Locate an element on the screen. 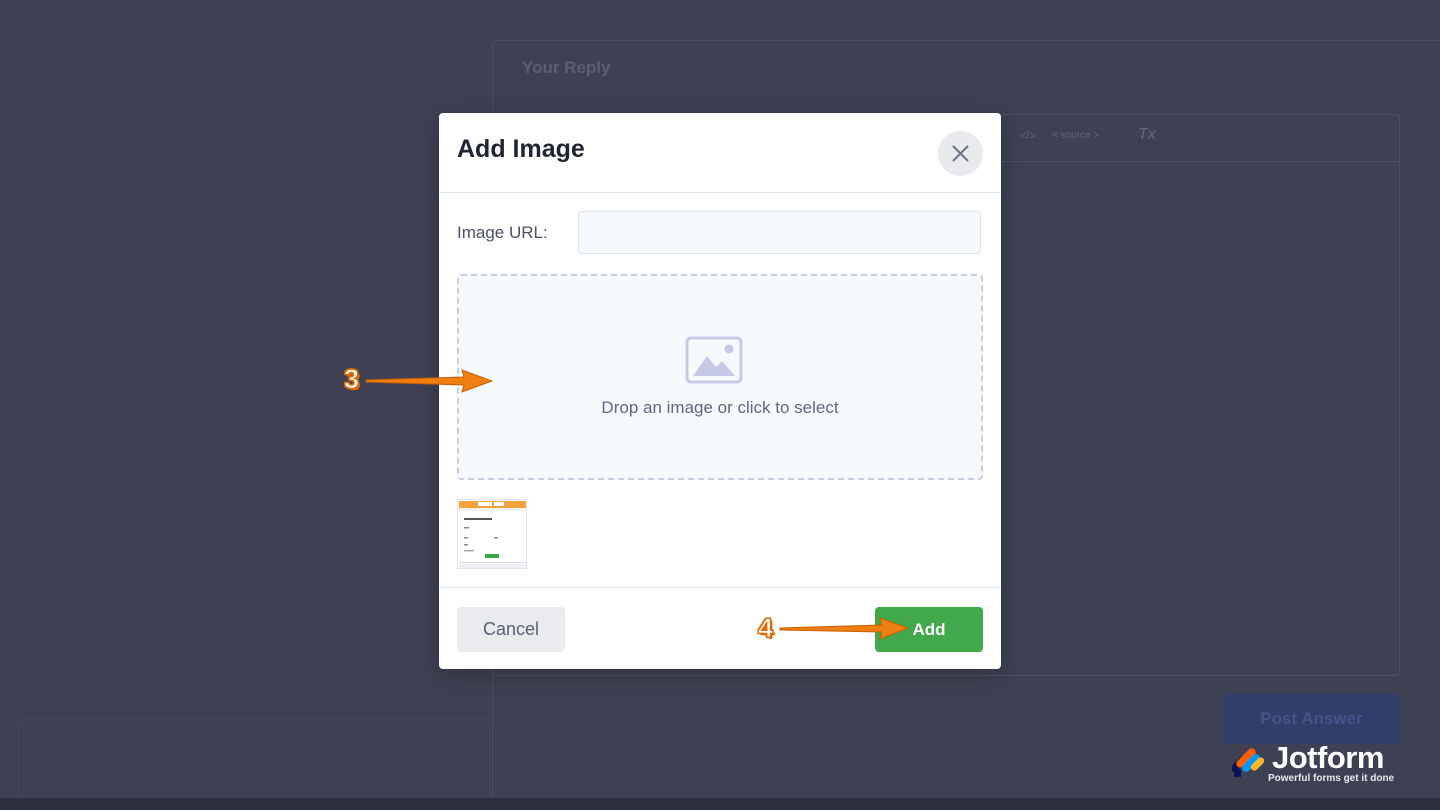 The height and width of the screenshot is (810, 1440). jotform-watermark: Jotform Powerful forms get it done is located at coordinates (1319, 765).